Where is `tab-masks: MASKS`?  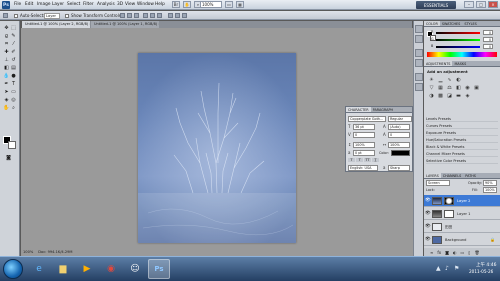 tab-masks: MASKS is located at coordinates (460, 63).